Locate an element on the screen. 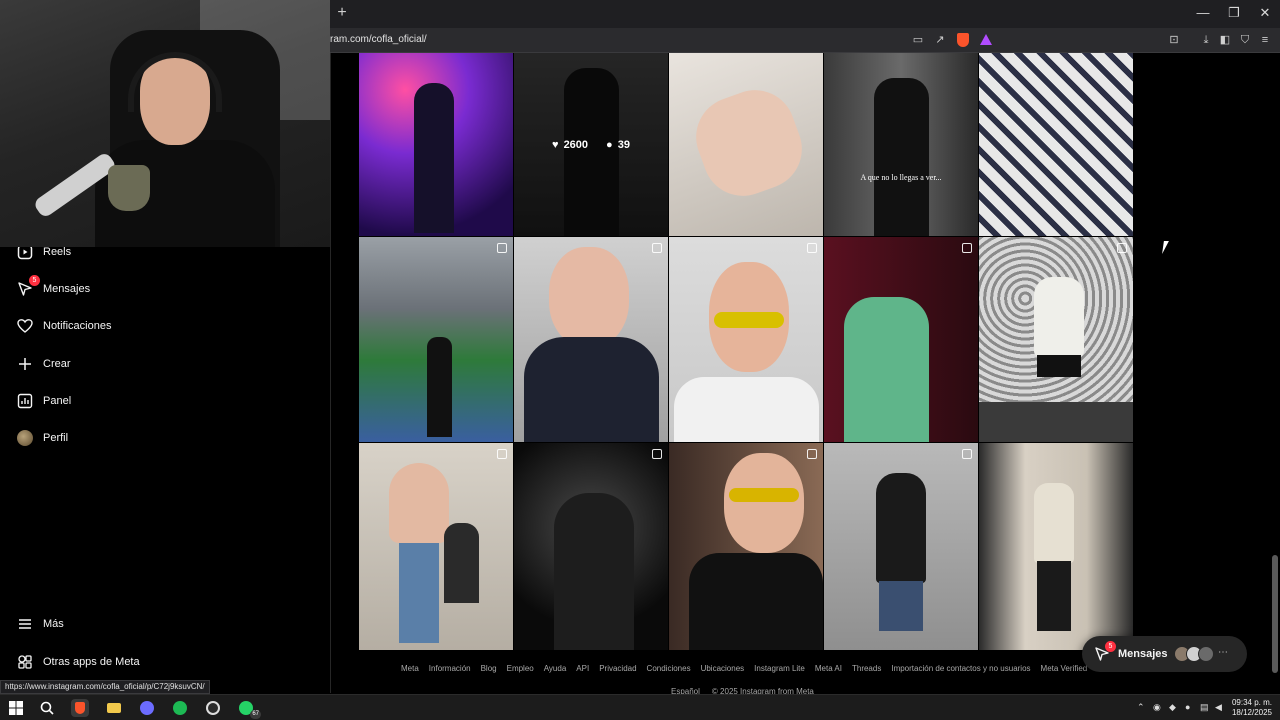 This screenshot has height=720, width=1280. taskbar-clock: 09:34 p. m. 18/12/2025 is located at coordinates (1252, 708).